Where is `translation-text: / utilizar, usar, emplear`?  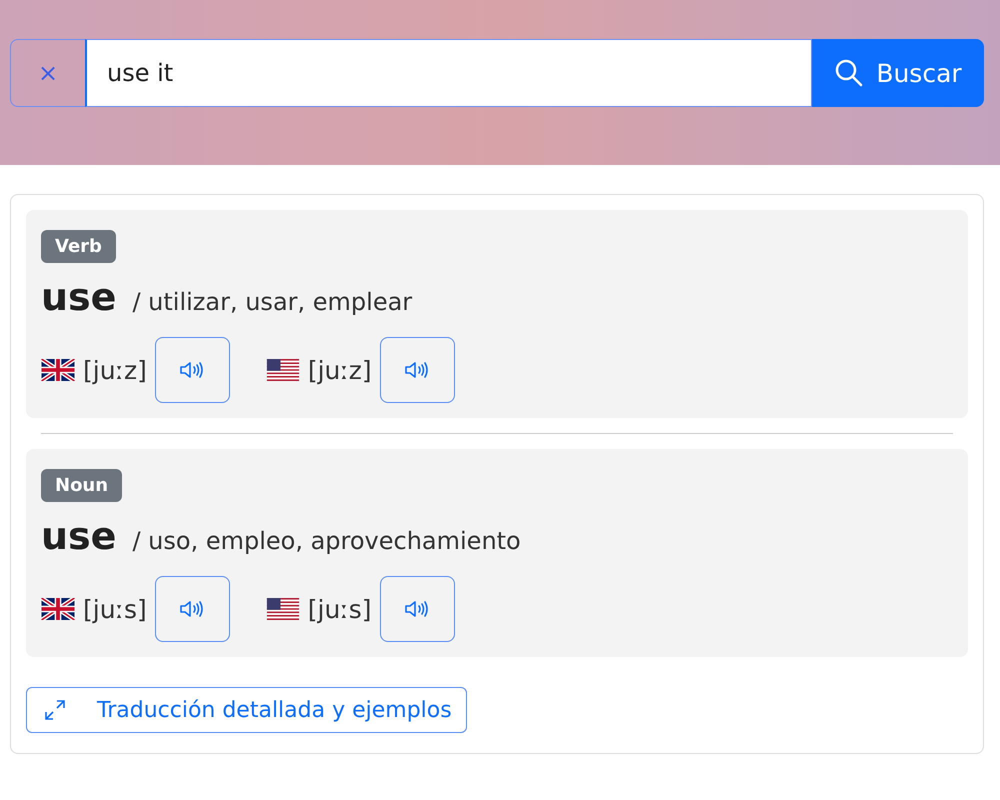 translation-text: / utilizar, usar, emplear is located at coordinates (272, 302).